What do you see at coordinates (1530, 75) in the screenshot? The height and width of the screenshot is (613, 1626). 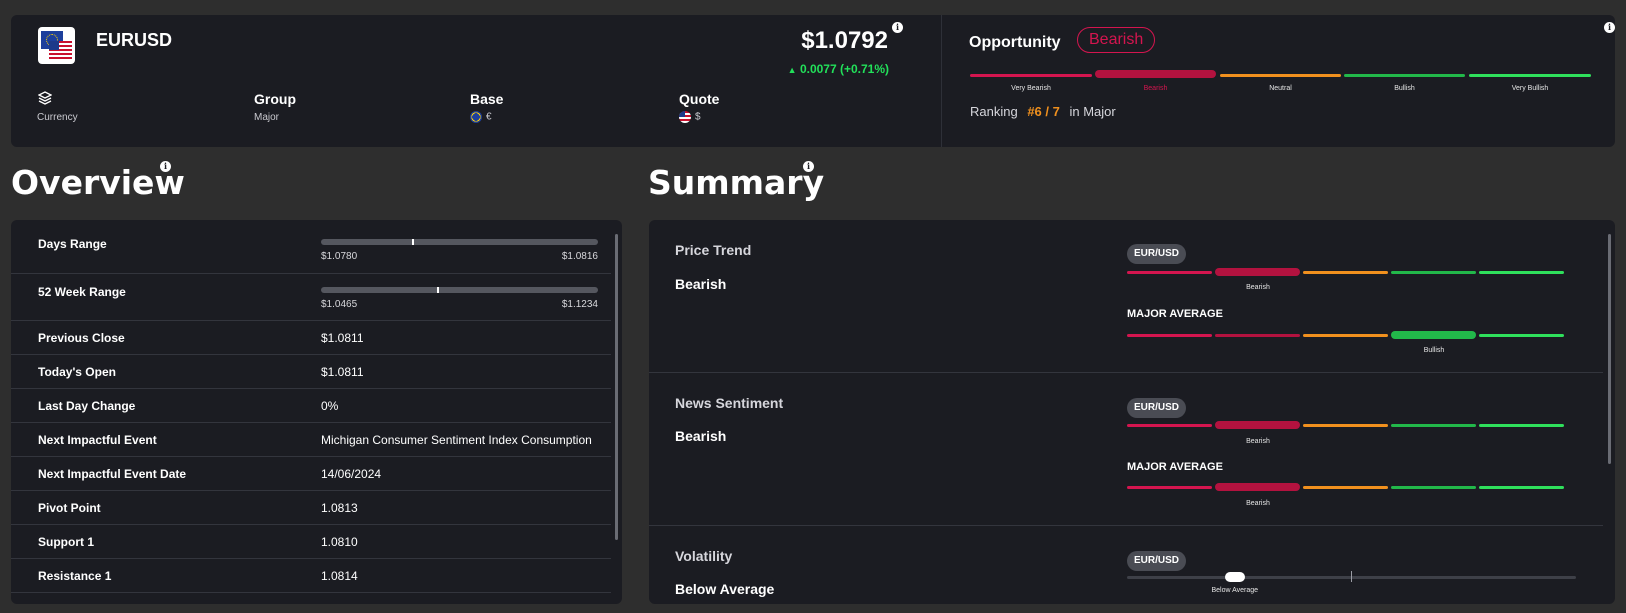 I see `opp-seg-very-bullish` at bounding box center [1530, 75].